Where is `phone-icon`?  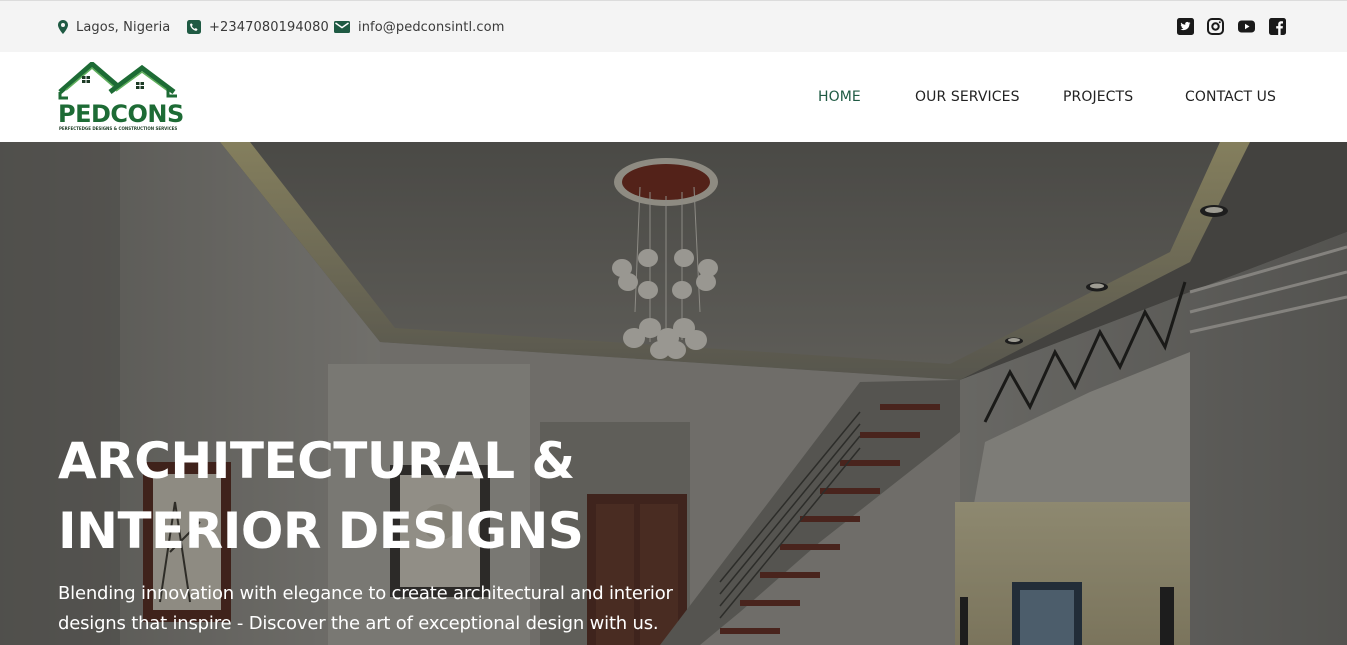 phone-icon is located at coordinates (194, 27).